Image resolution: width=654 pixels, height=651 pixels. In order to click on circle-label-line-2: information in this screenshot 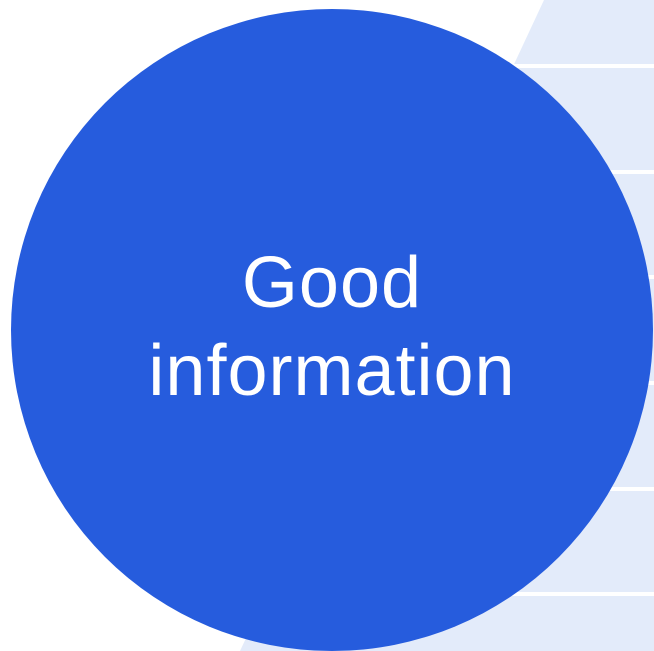, I will do `click(332, 371)`.